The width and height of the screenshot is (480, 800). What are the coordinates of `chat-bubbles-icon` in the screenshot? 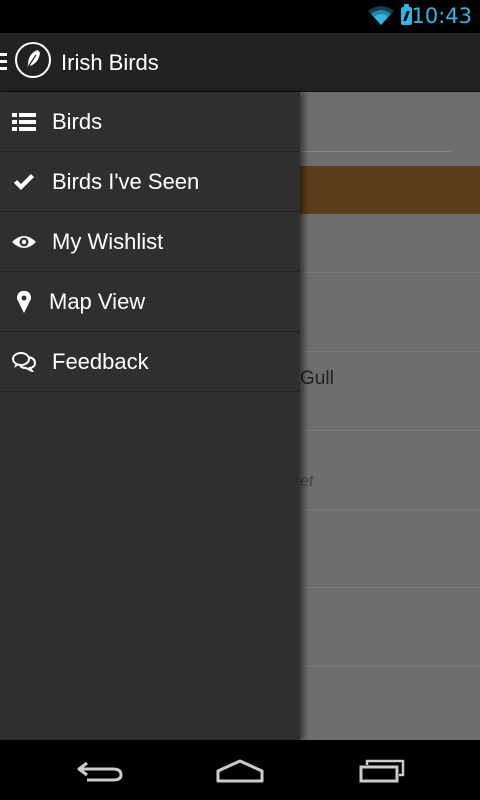 It's located at (24, 362).